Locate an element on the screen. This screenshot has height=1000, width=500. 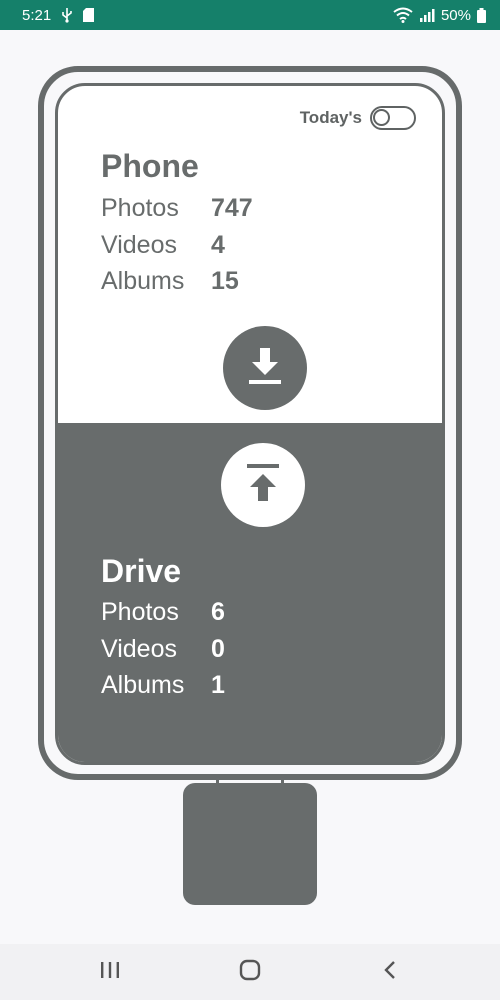
stat-value: 747 is located at coordinates (232, 208).